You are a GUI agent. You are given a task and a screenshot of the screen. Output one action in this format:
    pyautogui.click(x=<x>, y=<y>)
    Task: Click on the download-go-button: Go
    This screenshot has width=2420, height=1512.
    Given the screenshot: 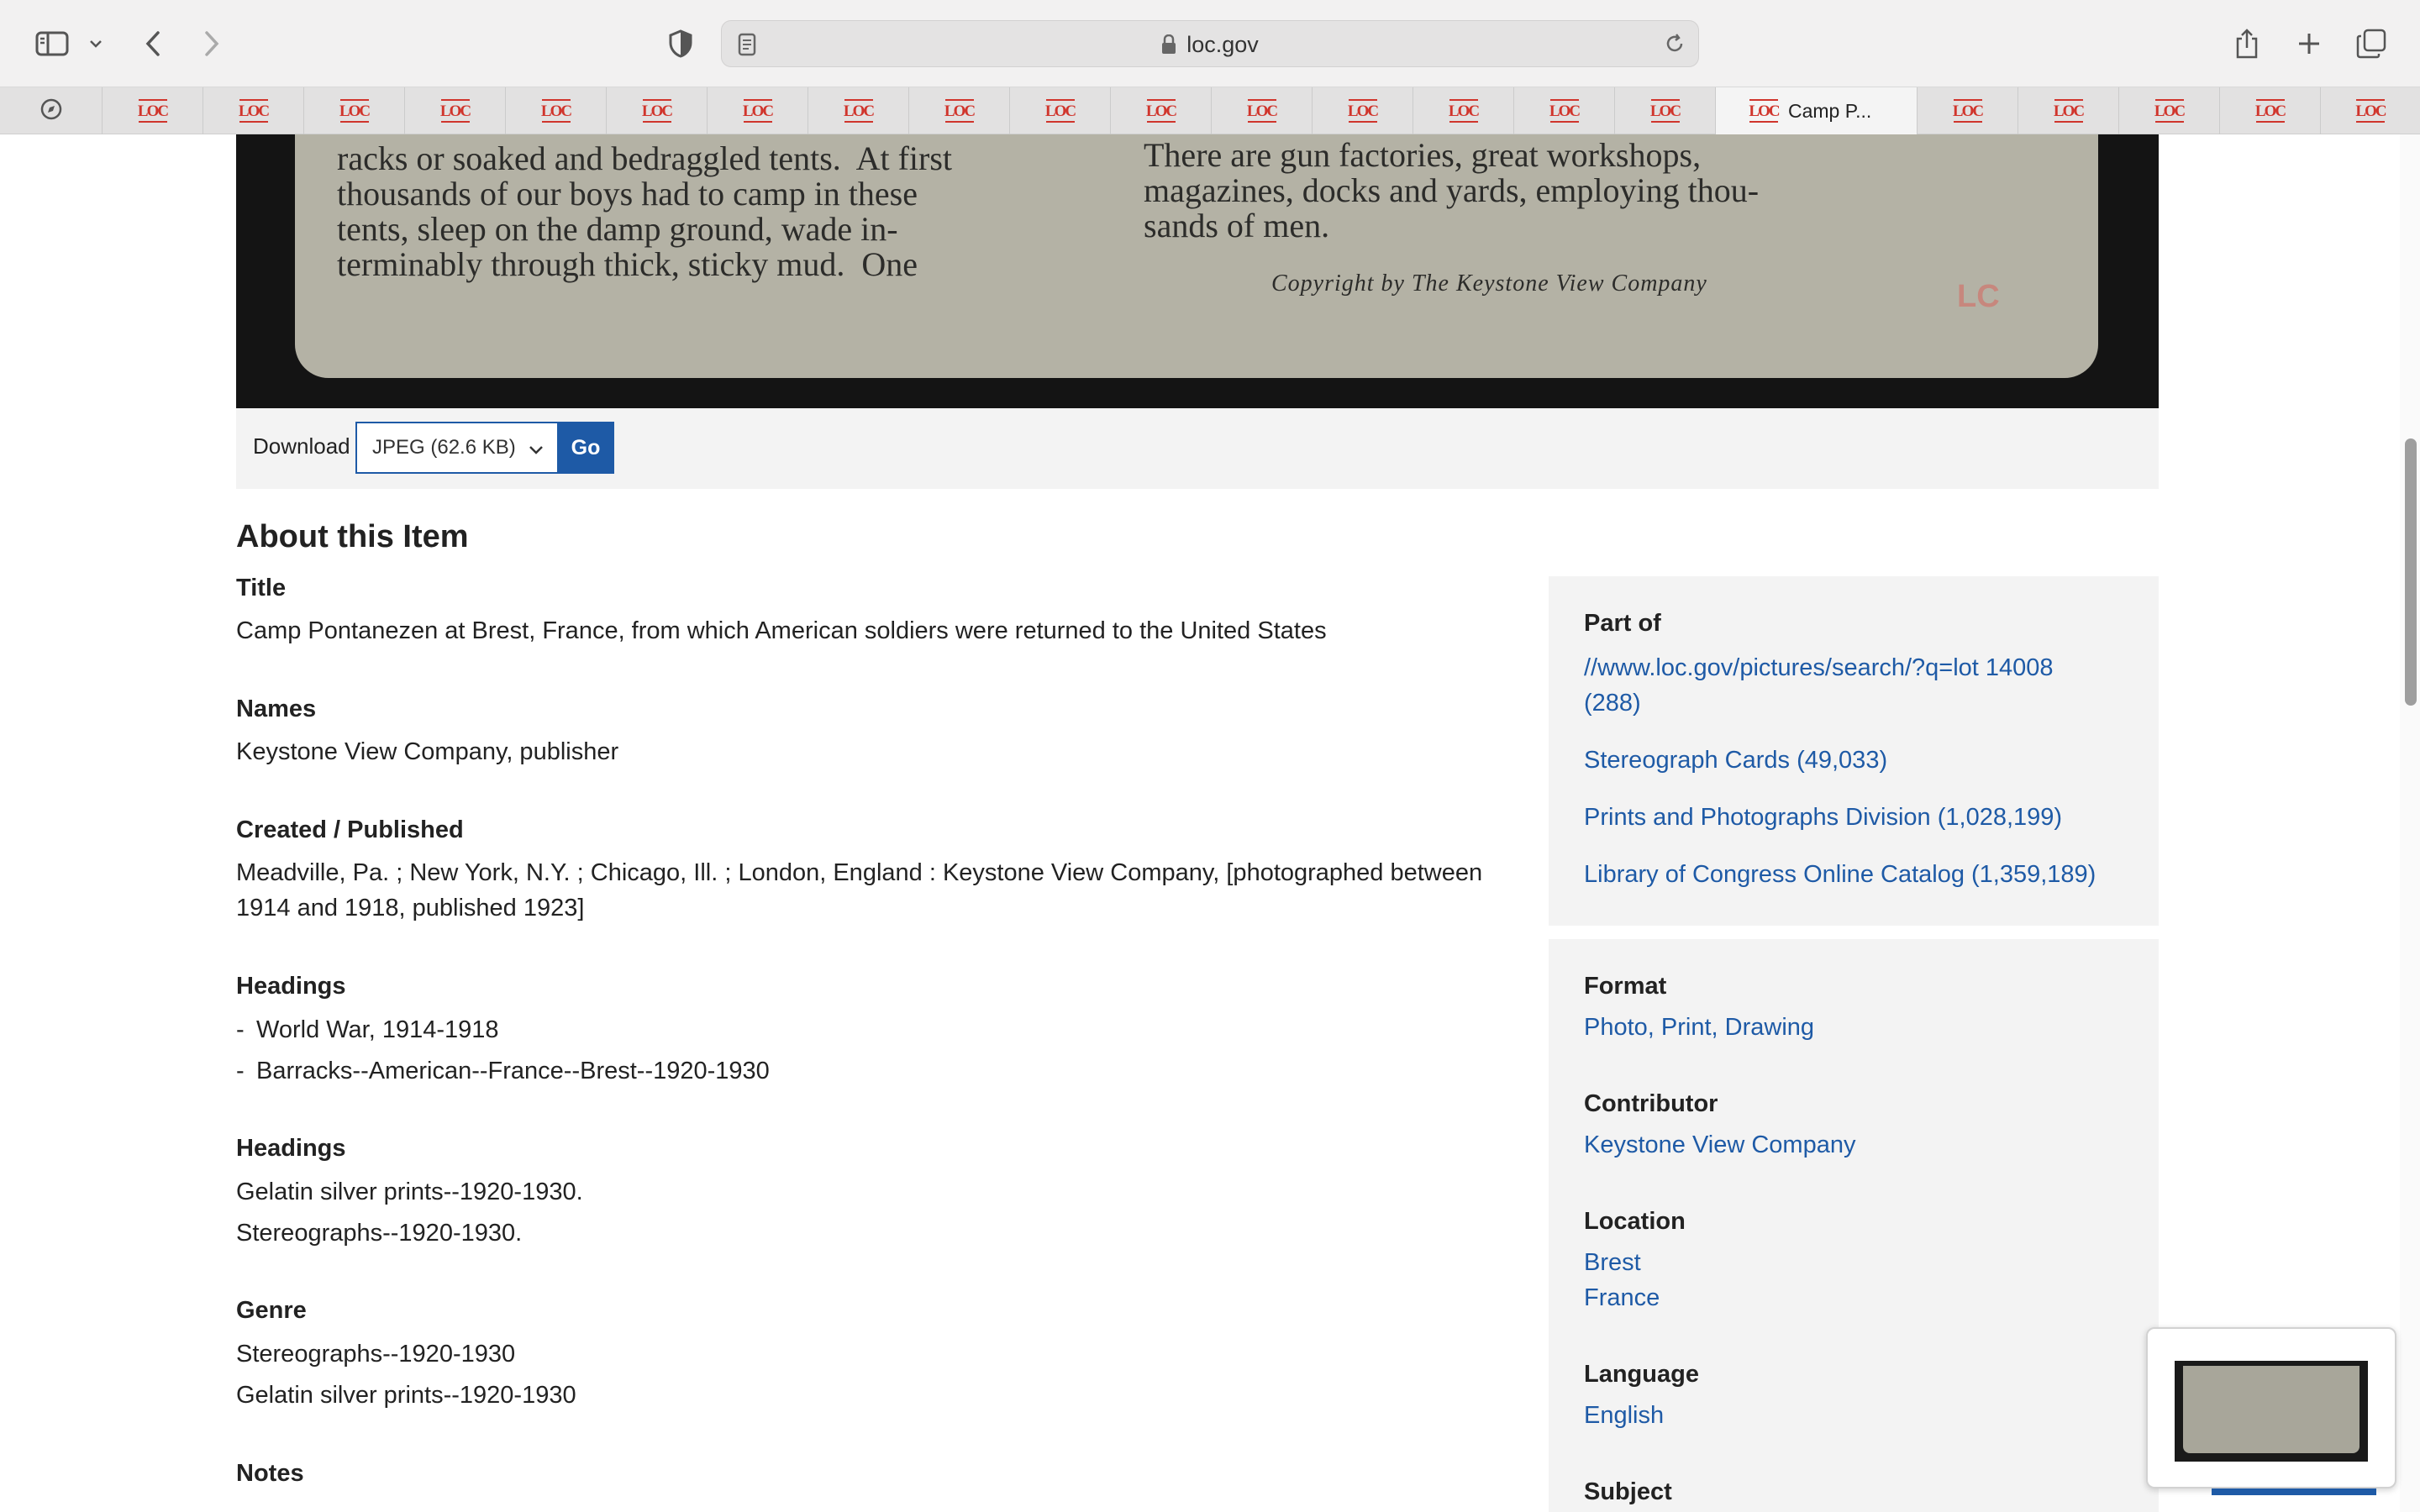 What is the action you would take?
    pyautogui.click(x=585, y=448)
    